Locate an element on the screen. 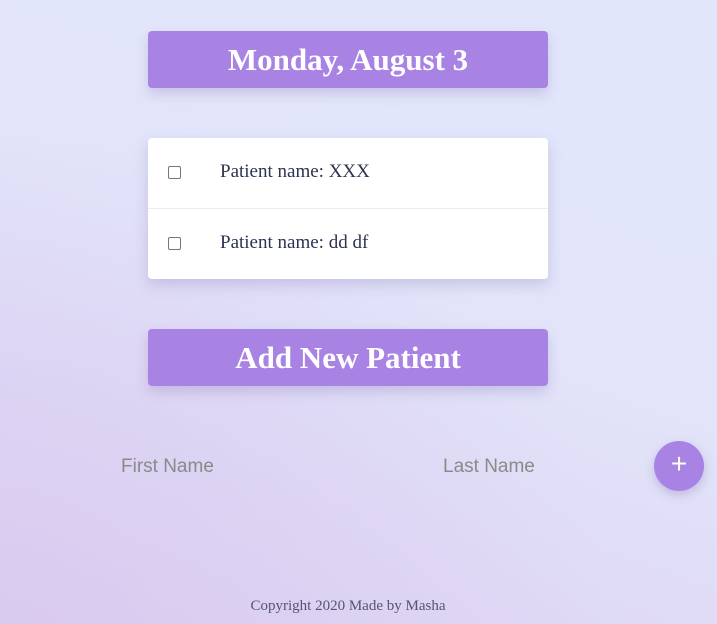 The image size is (717, 624). add-patient-heading: Add New Patient is located at coordinates (348, 357).